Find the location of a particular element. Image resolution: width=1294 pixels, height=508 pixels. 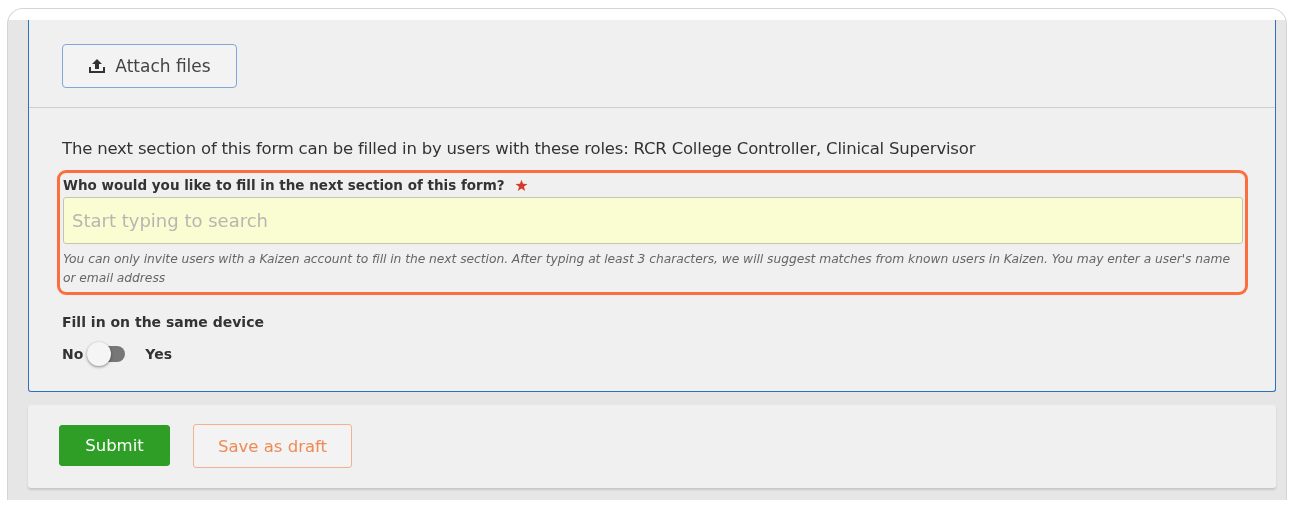

field-label: Who would you like to fill in the next section of this form? is located at coordinates (284, 185).